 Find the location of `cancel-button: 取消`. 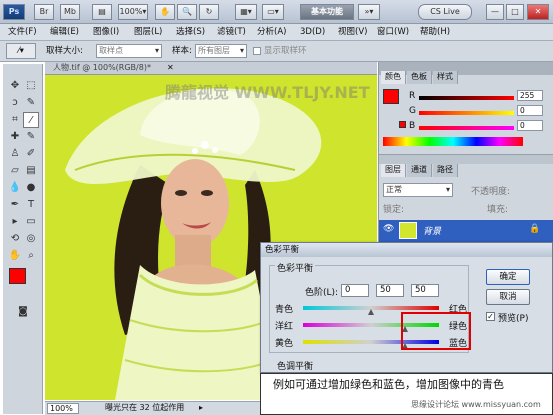

cancel-button: 取消 is located at coordinates (508, 297).